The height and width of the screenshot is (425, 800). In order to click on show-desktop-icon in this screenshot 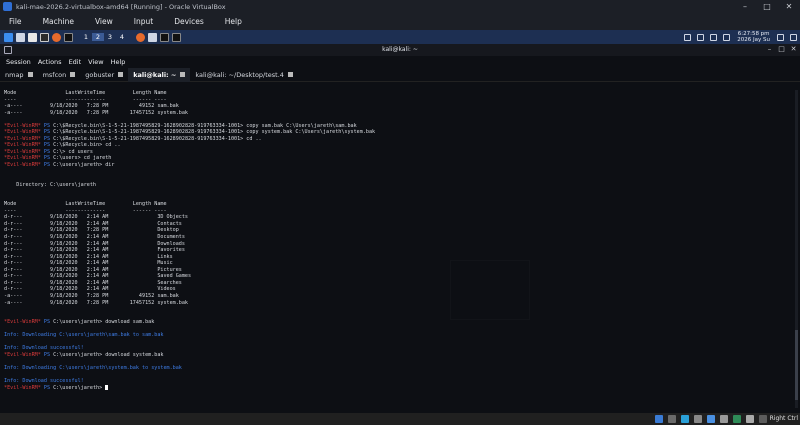, I will do `click(20, 37)`.